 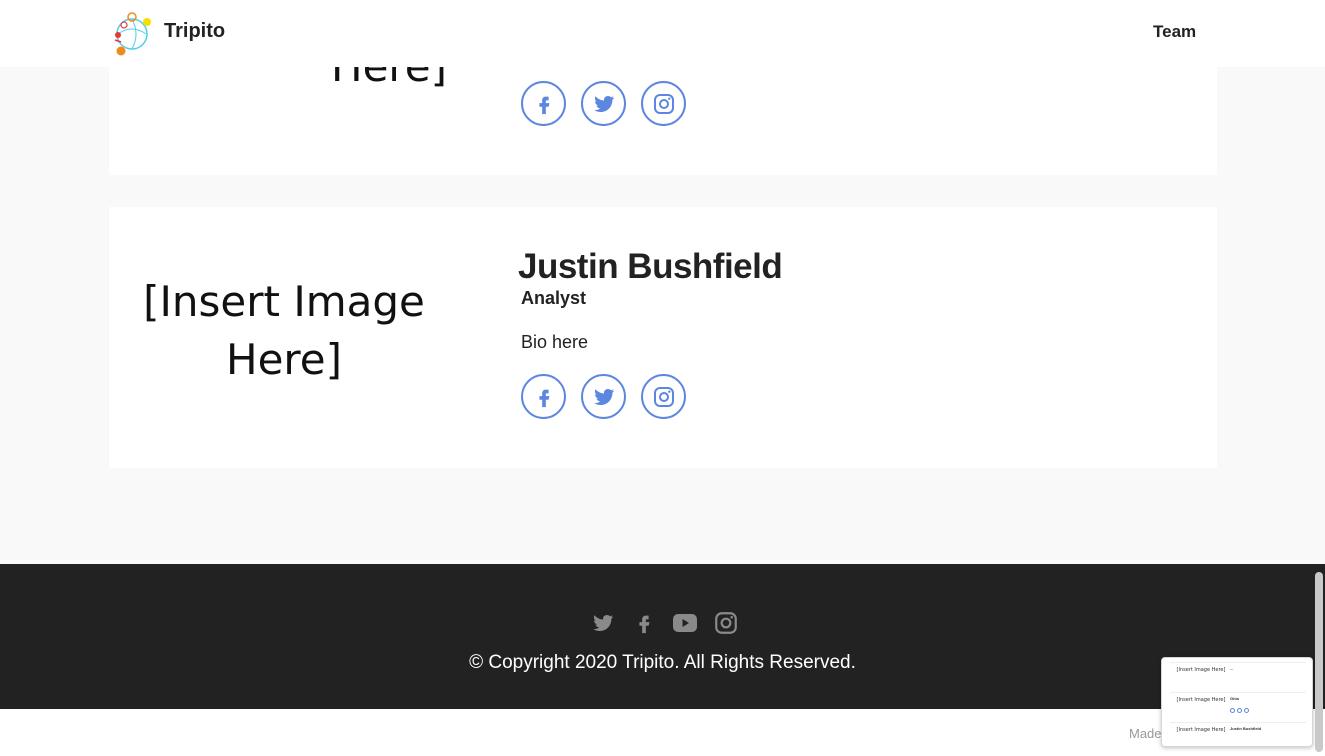 I want to click on made-with-label: Made, so click(x=1145, y=733).